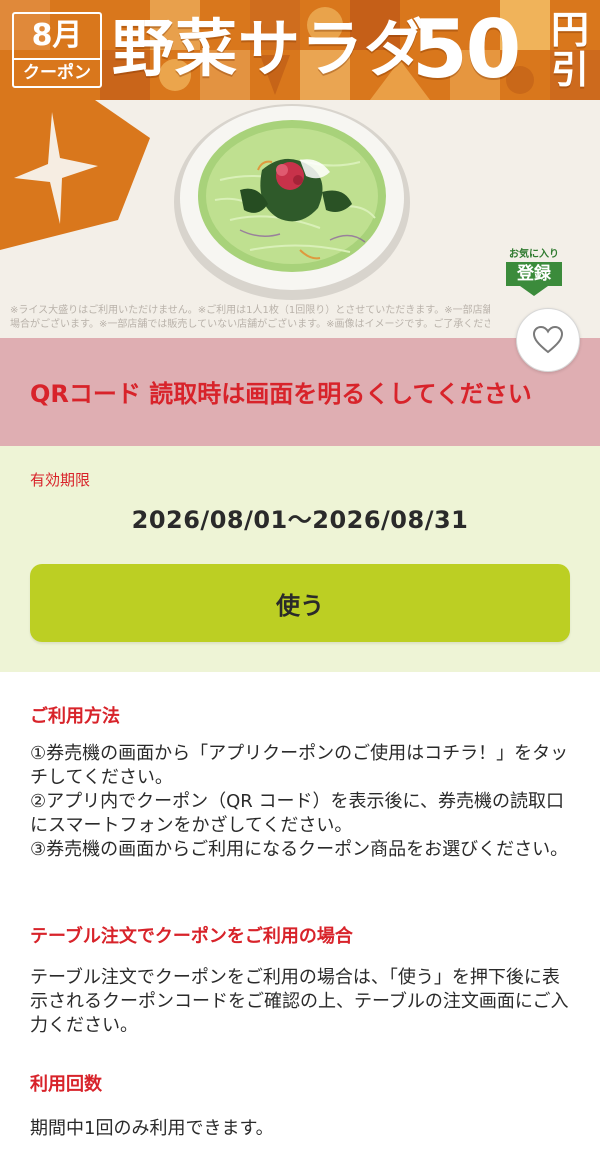 This screenshot has width=600, height=1150. I want to click on favorite-badge-caption: お気に入り, so click(534, 254).